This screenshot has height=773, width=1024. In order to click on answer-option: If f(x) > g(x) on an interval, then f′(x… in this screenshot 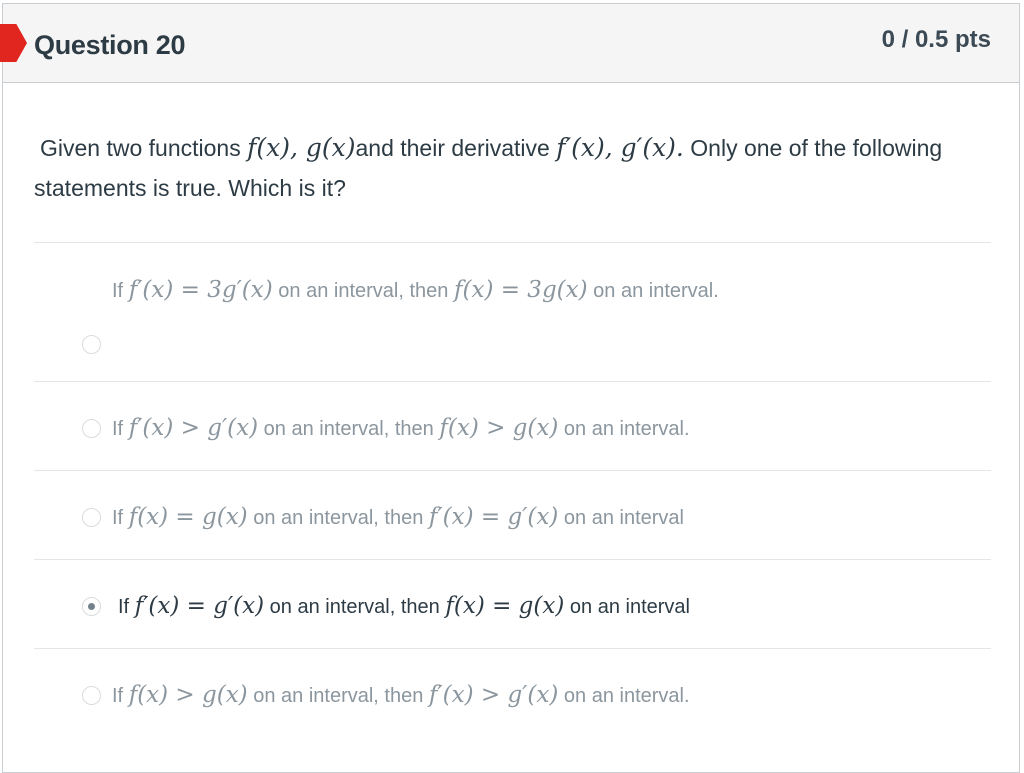, I will do `click(512, 698)`.